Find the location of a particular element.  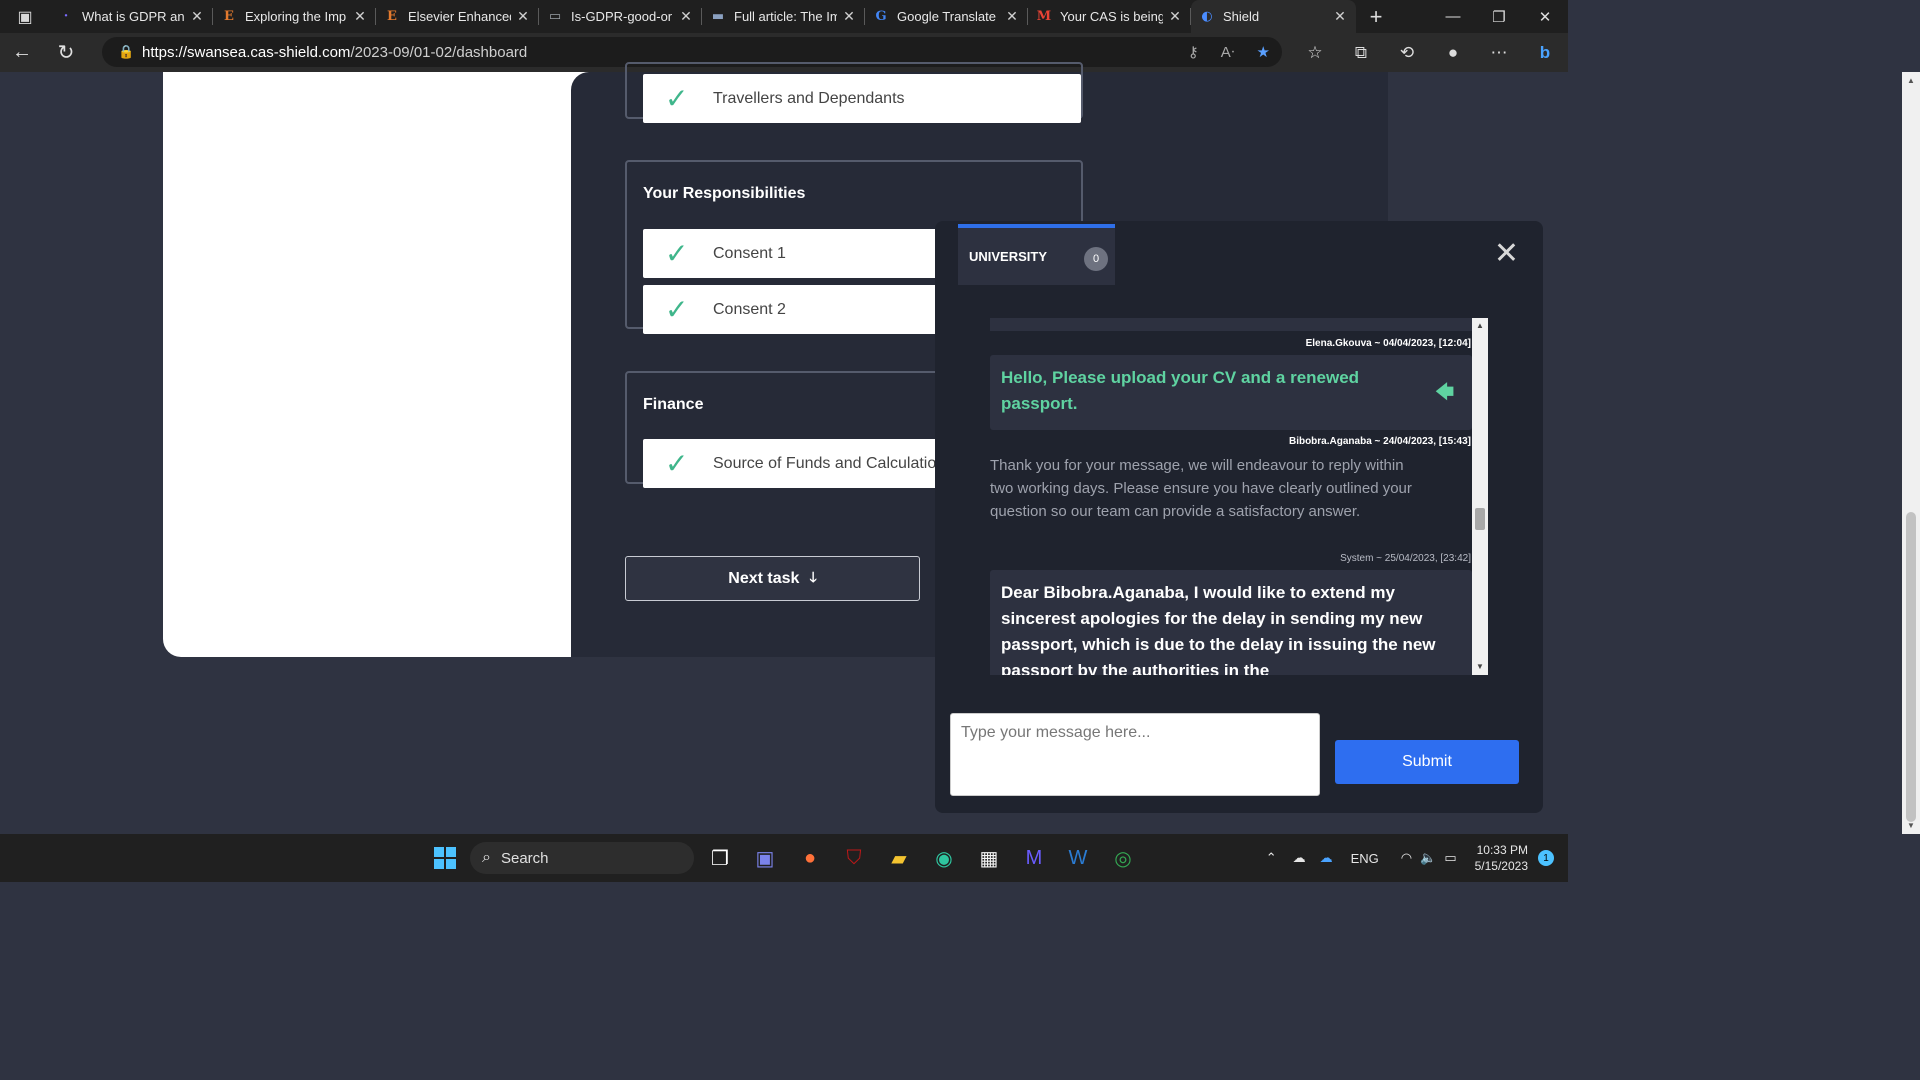

collections-icon: ⧉ is located at coordinates (1361, 52).